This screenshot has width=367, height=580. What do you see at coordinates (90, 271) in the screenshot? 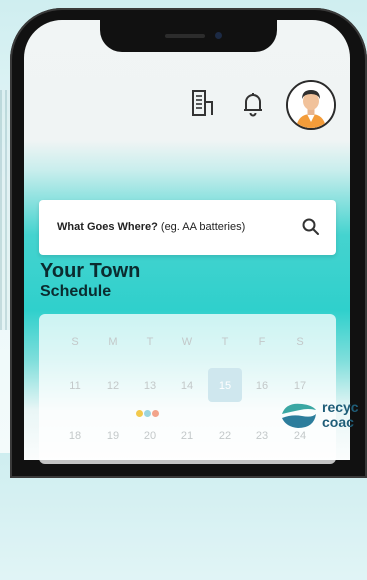
I see `town-title: Your Town` at bounding box center [90, 271].